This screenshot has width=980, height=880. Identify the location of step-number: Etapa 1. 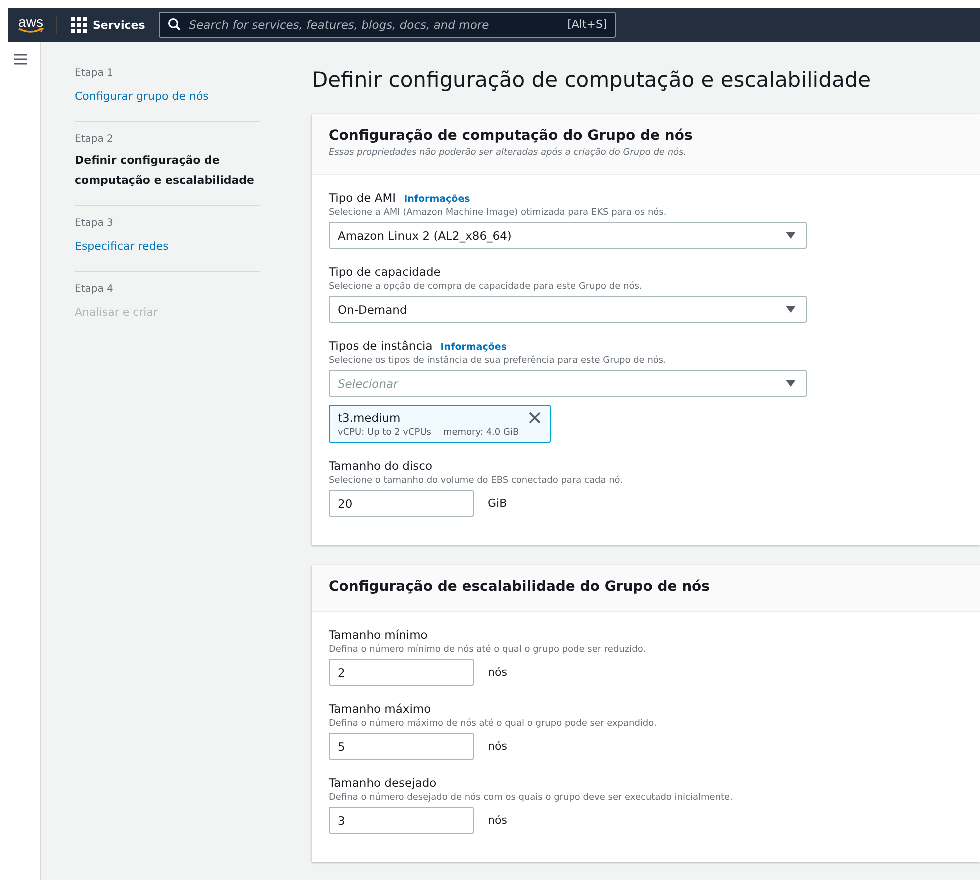
(94, 73).